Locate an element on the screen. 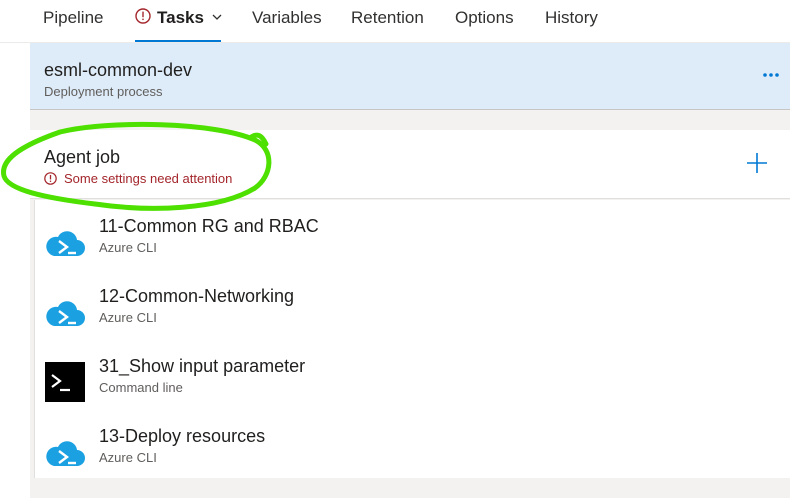 This screenshot has height=498, width=790. more-options-icon is located at coordinates (771, 75).